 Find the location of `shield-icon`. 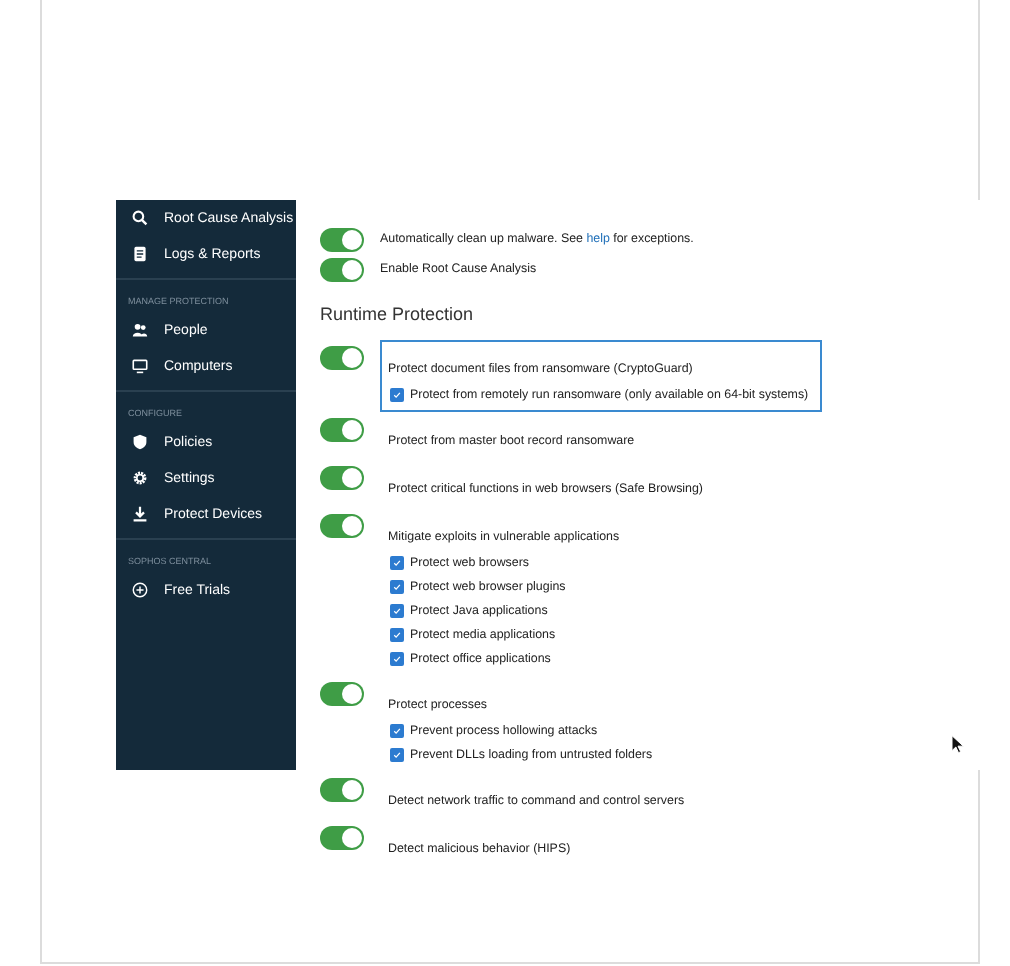

shield-icon is located at coordinates (140, 442).